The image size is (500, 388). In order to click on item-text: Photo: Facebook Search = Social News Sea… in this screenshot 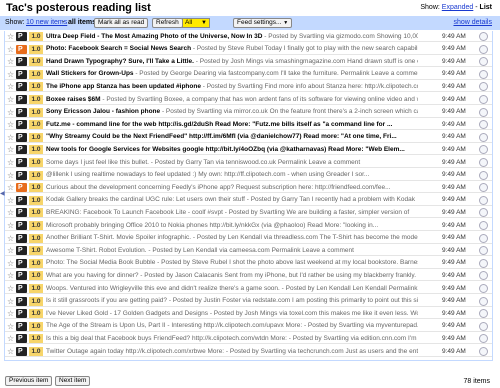, I will do `click(232, 49)`.